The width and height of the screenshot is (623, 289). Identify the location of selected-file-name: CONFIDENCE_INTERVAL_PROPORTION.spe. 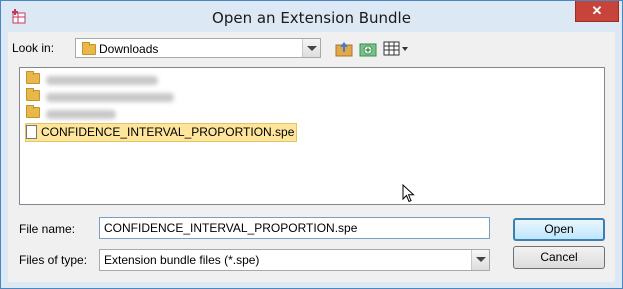
(168, 132).